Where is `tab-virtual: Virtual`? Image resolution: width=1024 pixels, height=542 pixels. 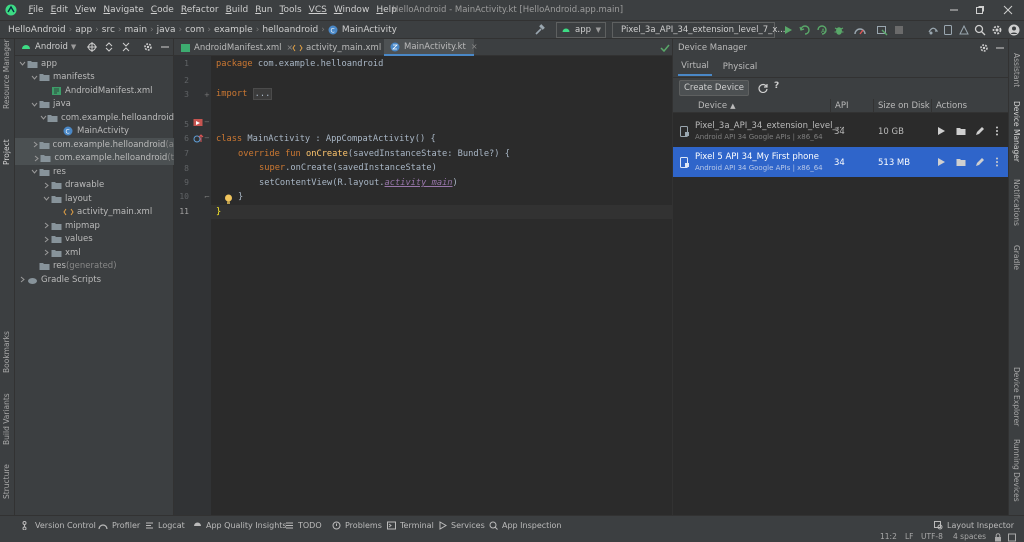
tab-virtual: Virtual is located at coordinates (695, 66).